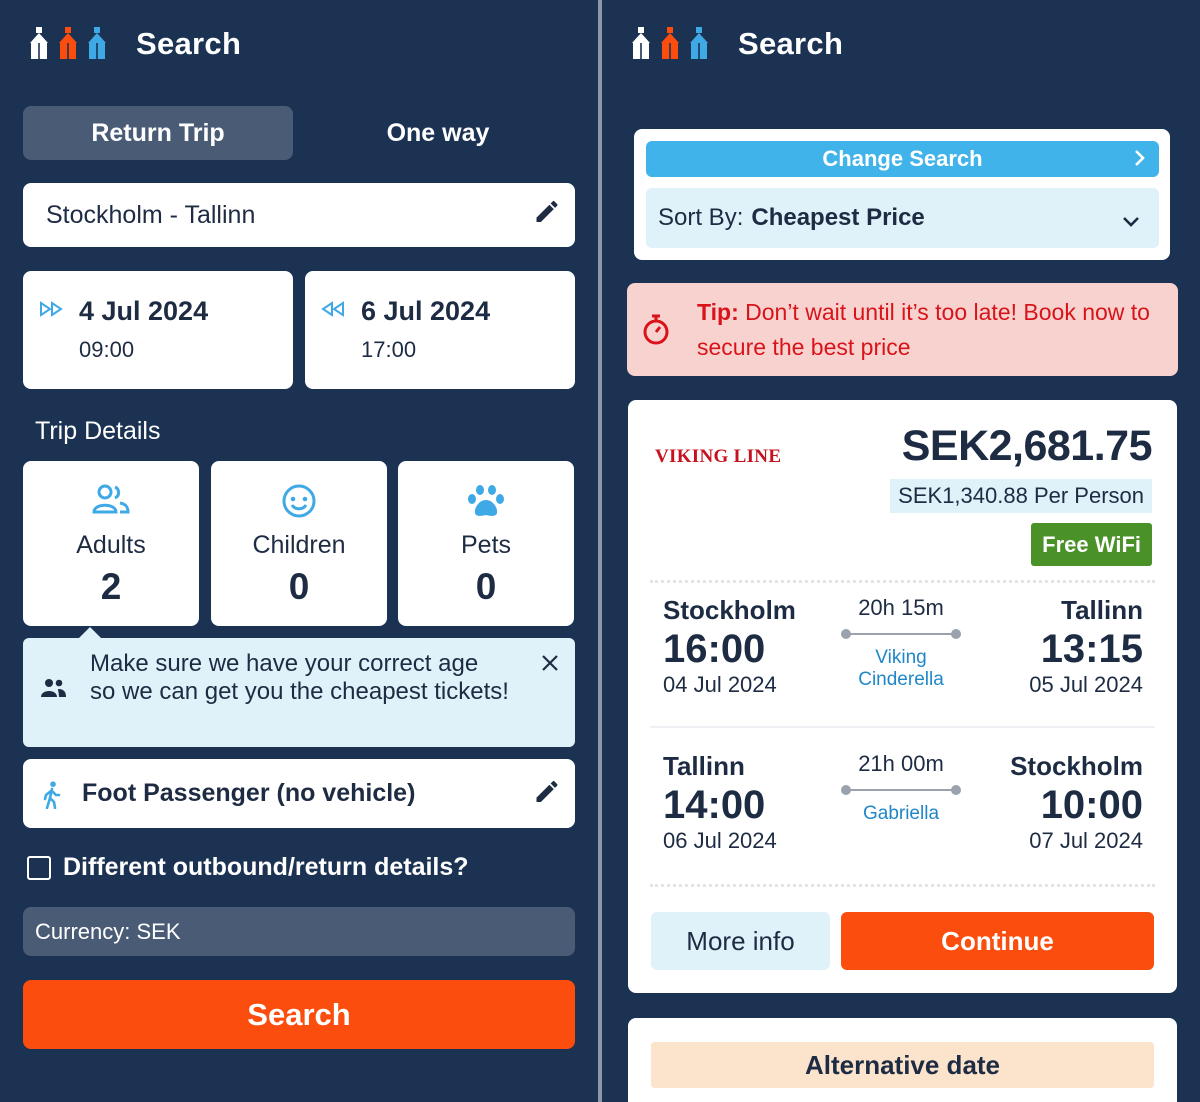  Describe the element at coordinates (111, 501) in the screenshot. I see `adults-icon` at that location.